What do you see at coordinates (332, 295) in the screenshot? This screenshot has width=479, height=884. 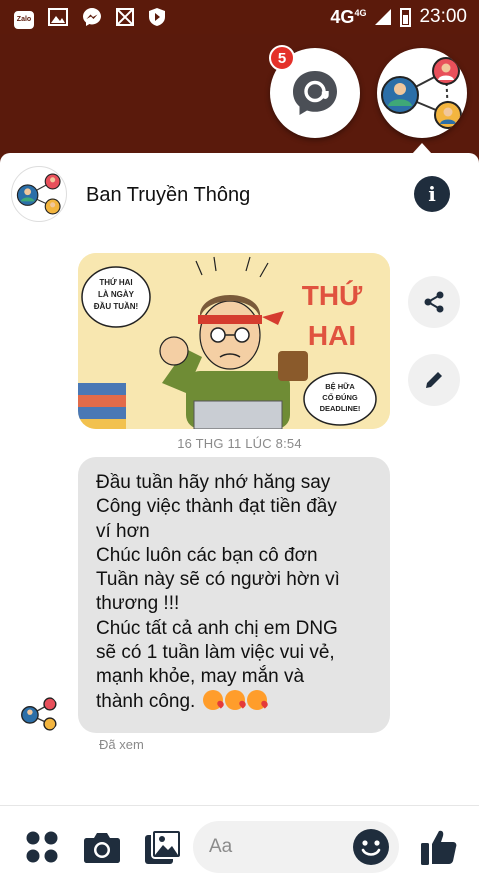 I see `svg-text: THỨ` at bounding box center [332, 295].